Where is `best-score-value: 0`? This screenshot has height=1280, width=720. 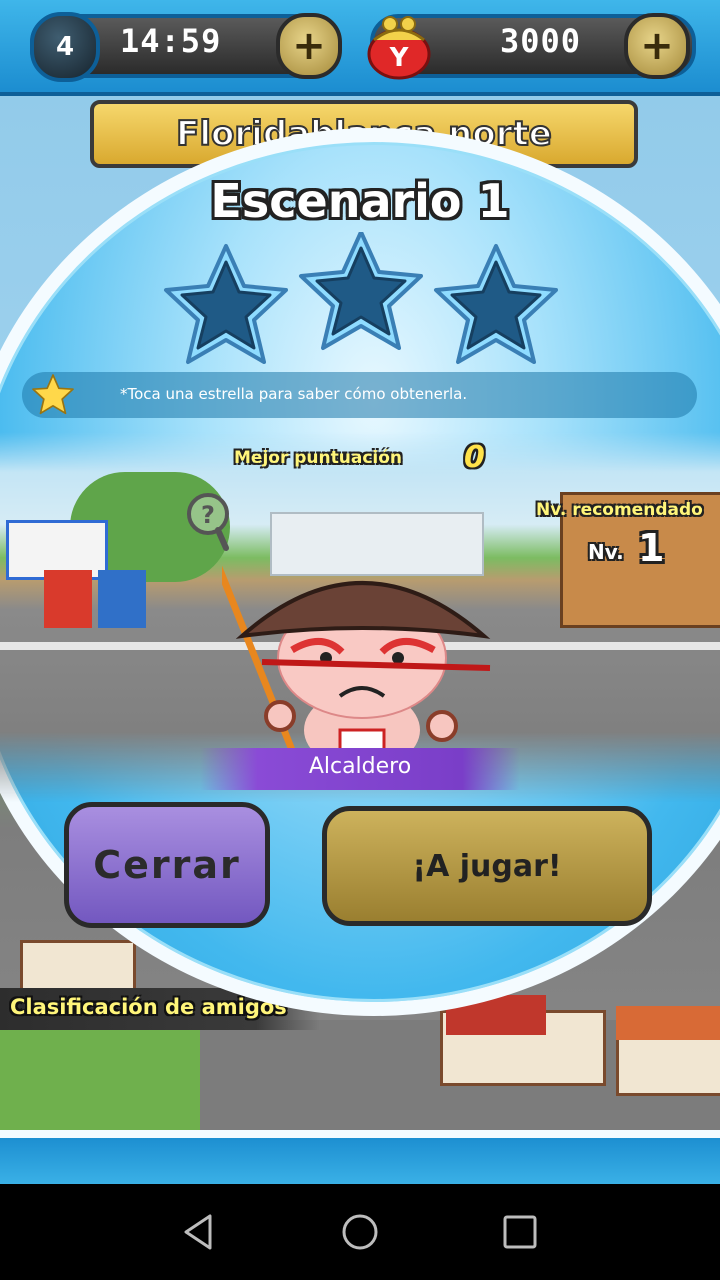
best-score-value: 0 is located at coordinates (474, 457).